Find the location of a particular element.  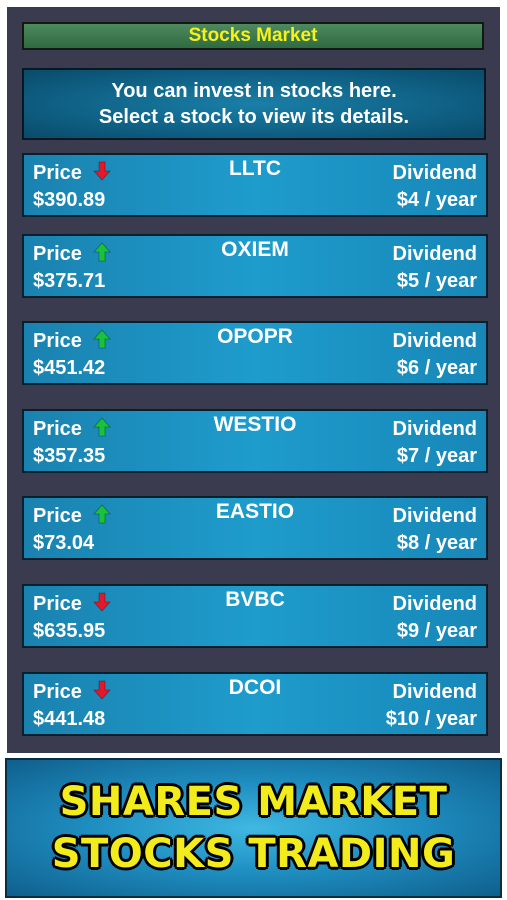

price-value: $635.95 is located at coordinates (69, 631).